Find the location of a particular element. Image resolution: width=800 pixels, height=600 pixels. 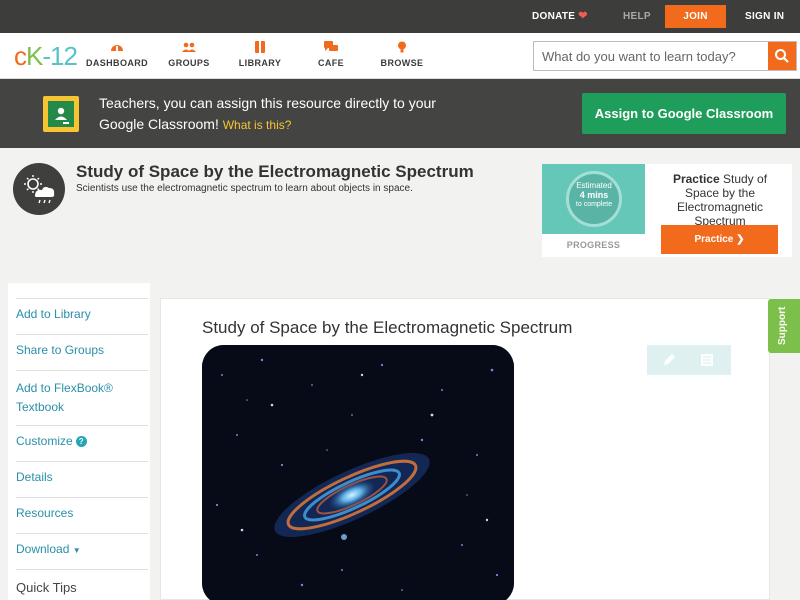

sign-in-link: SIGN IN is located at coordinates (764, 16).